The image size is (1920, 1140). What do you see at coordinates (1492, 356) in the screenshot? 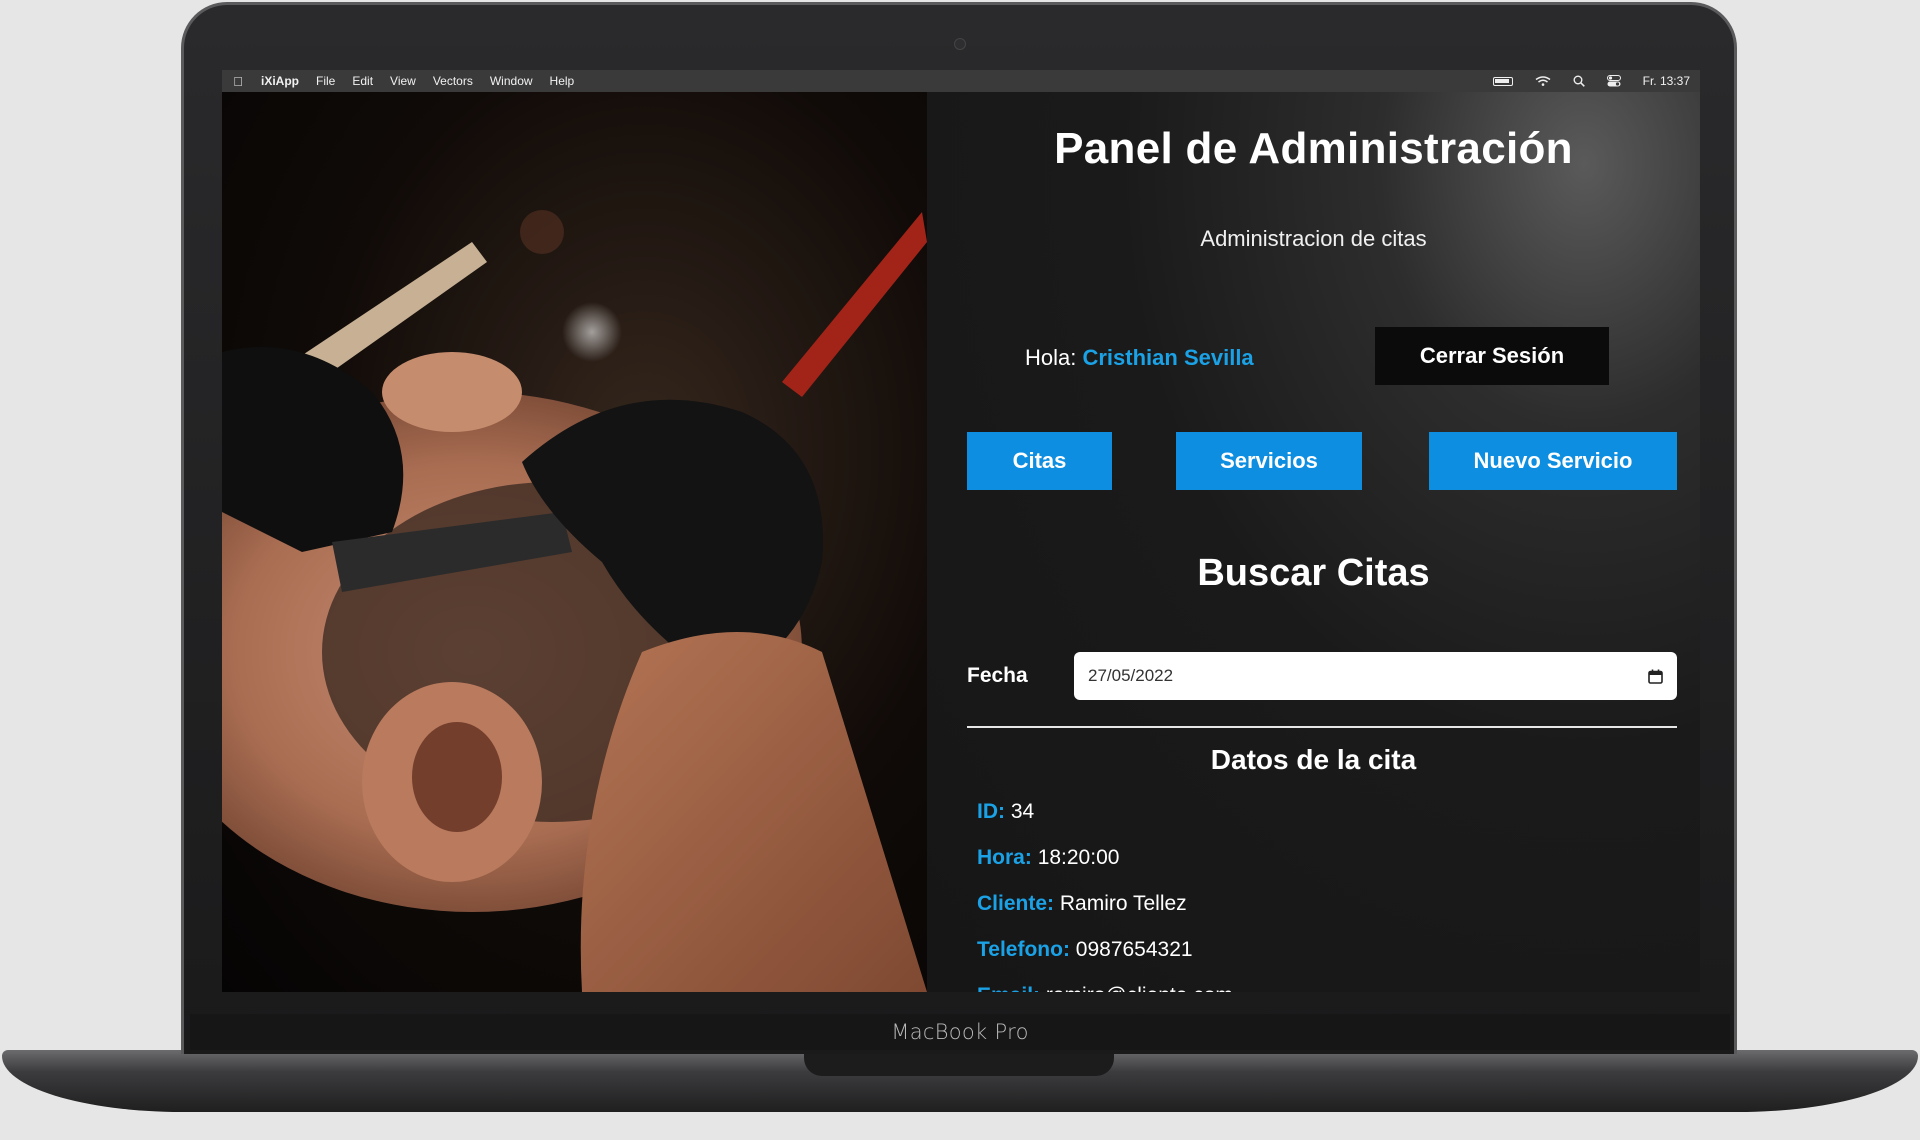
I see `logout-button: Cerrar Sesión` at bounding box center [1492, 356].